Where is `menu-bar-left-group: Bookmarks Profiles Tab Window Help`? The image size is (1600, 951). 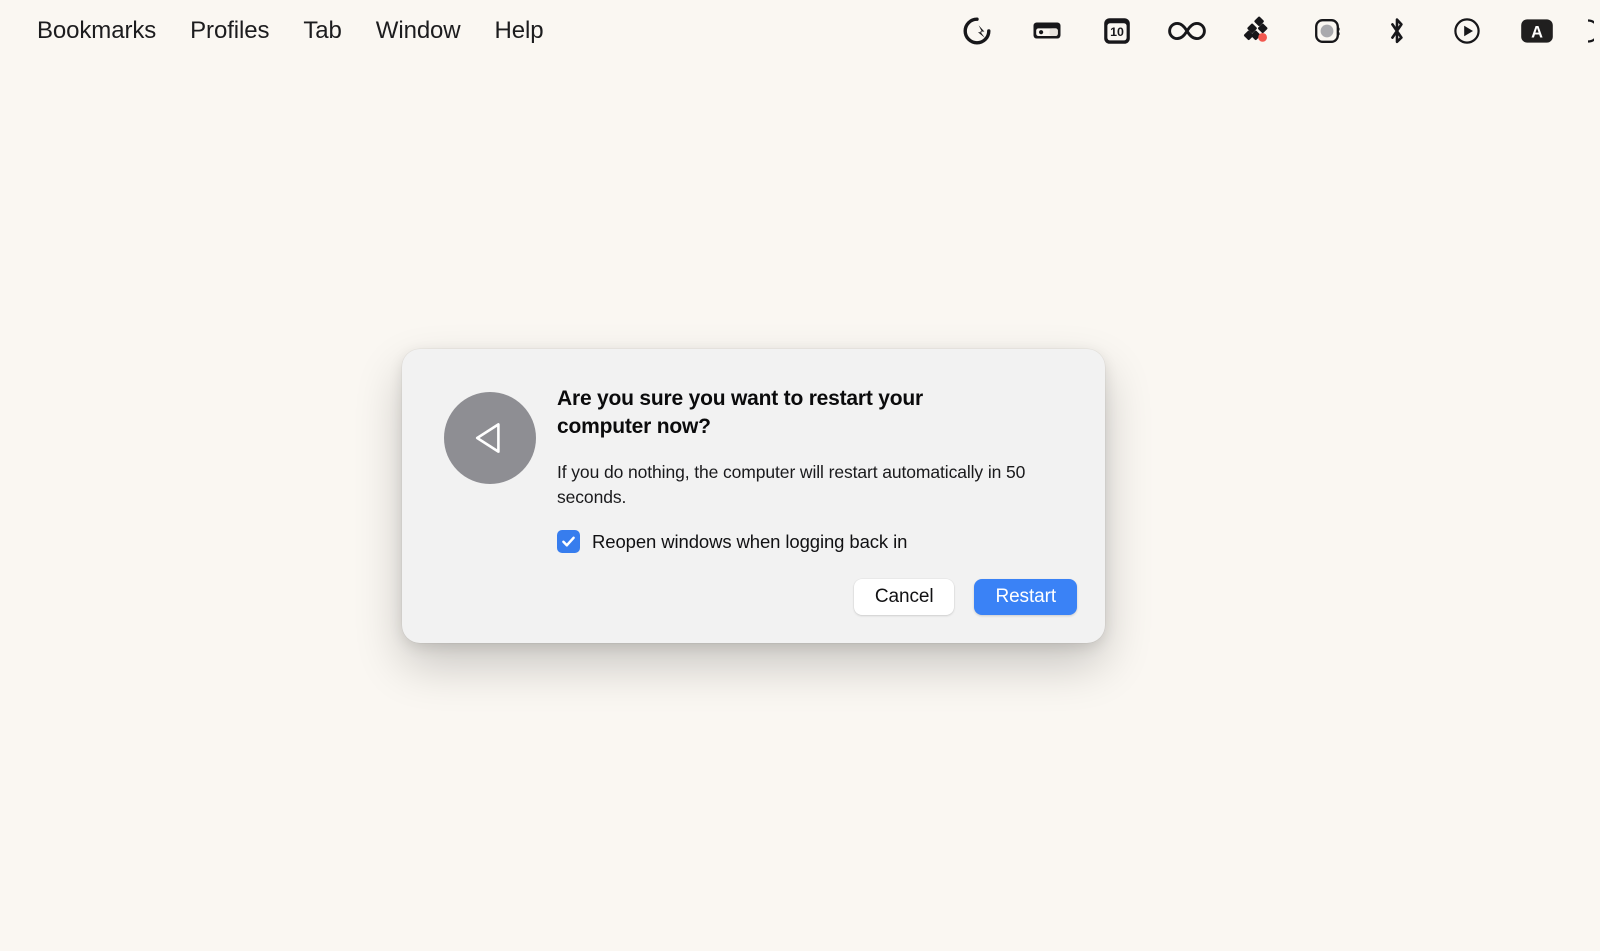 menu-bar-left-group: Bookmarks Profiles Tab Window Help is located at coordinates (280, 31).